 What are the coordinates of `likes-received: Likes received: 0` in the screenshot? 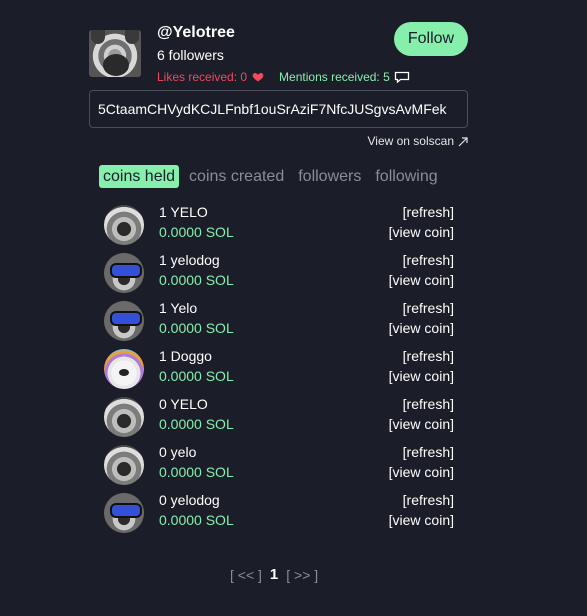 It's located at (210, 77).